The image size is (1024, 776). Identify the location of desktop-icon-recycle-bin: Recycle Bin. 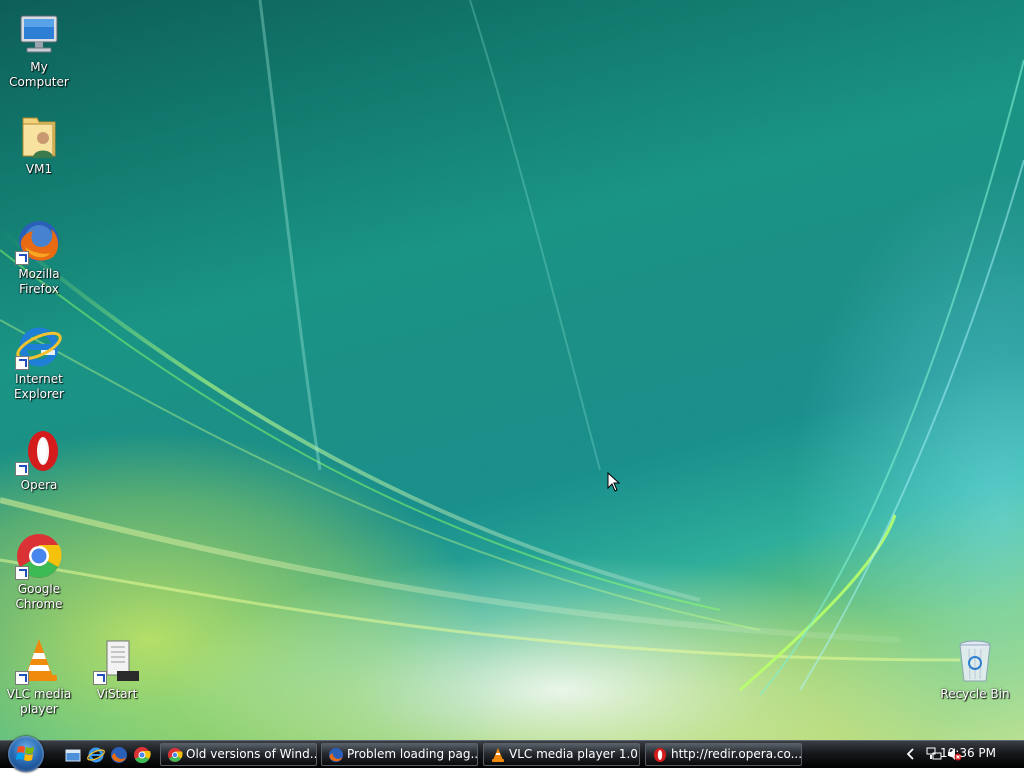
(975, 669).